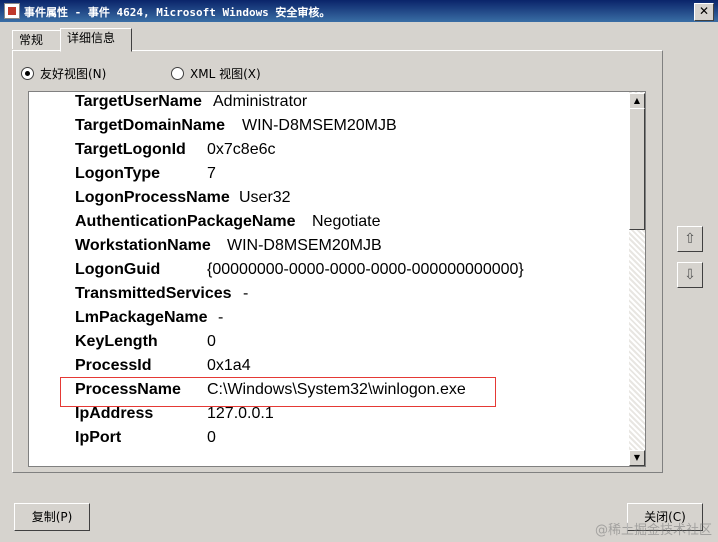 Image resolution: width=718 pixels, height=542 pixels. Describe the element at coordinates (138, 101) in the screenshot. I see `detail-key: TargetUserName` at that location.